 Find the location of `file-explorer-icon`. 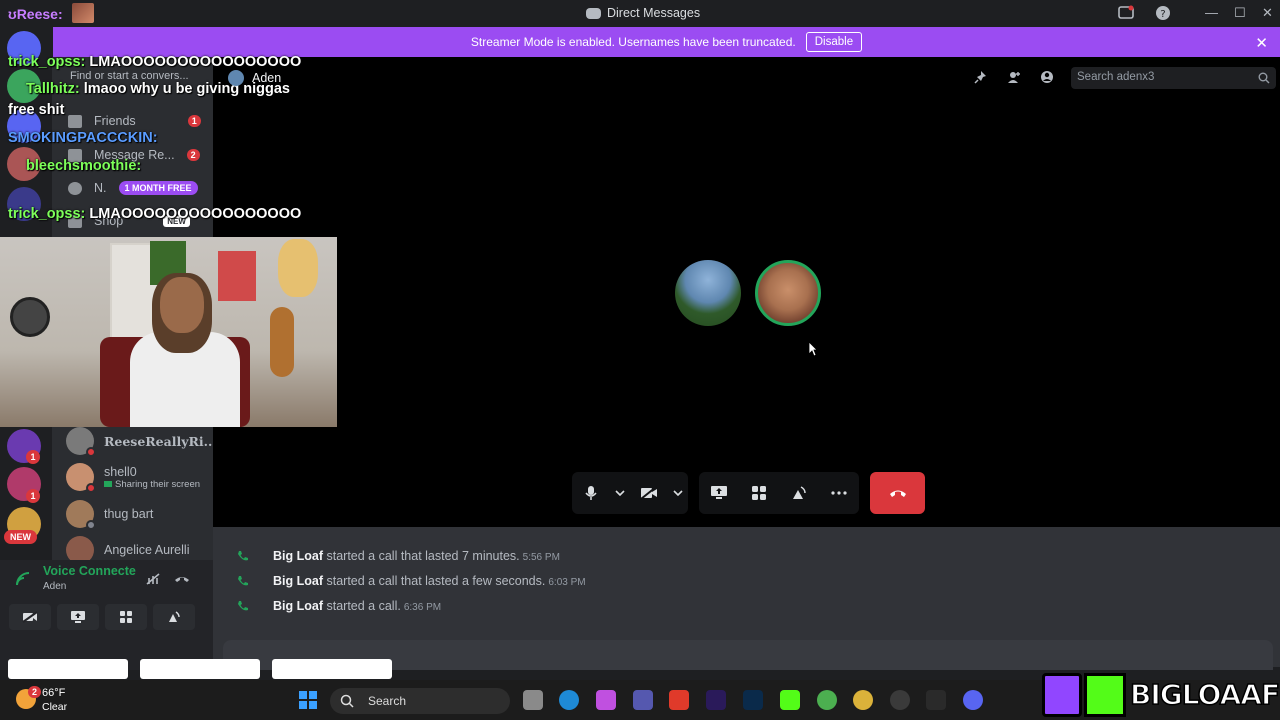

file-explorer-icon is located at coordinates (533, 700).